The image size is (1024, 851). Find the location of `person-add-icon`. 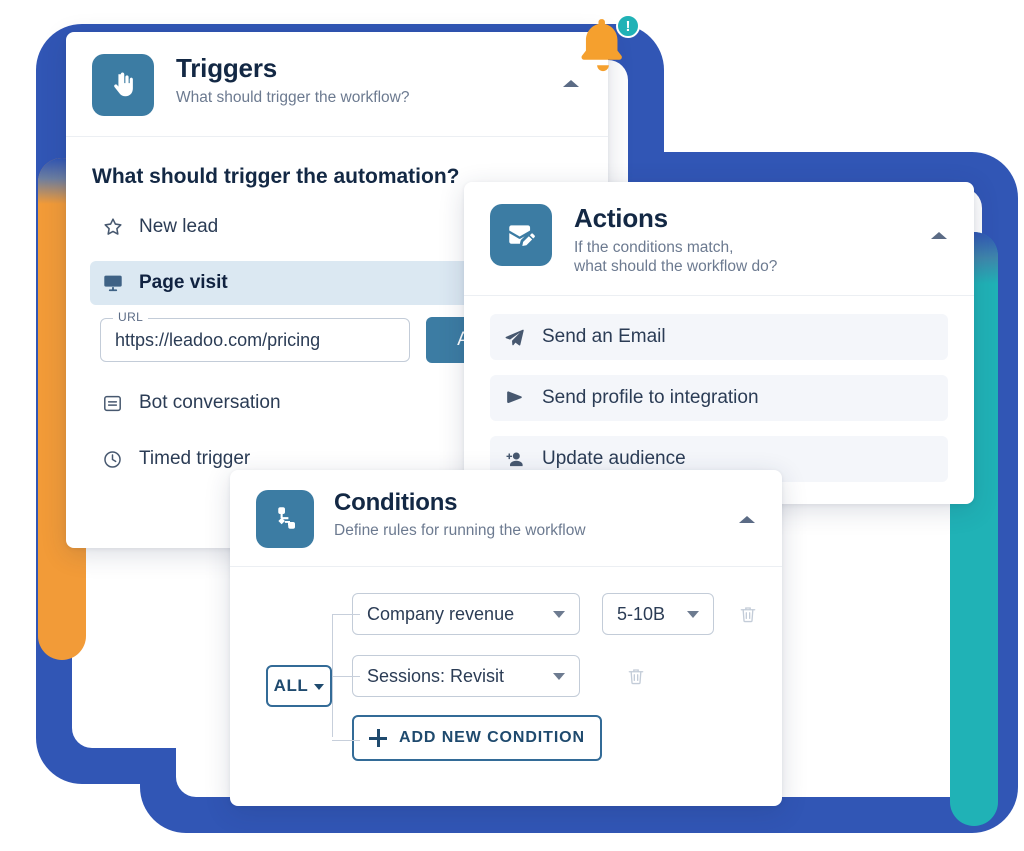

person-add-icon is located at coordinates (517, 459).